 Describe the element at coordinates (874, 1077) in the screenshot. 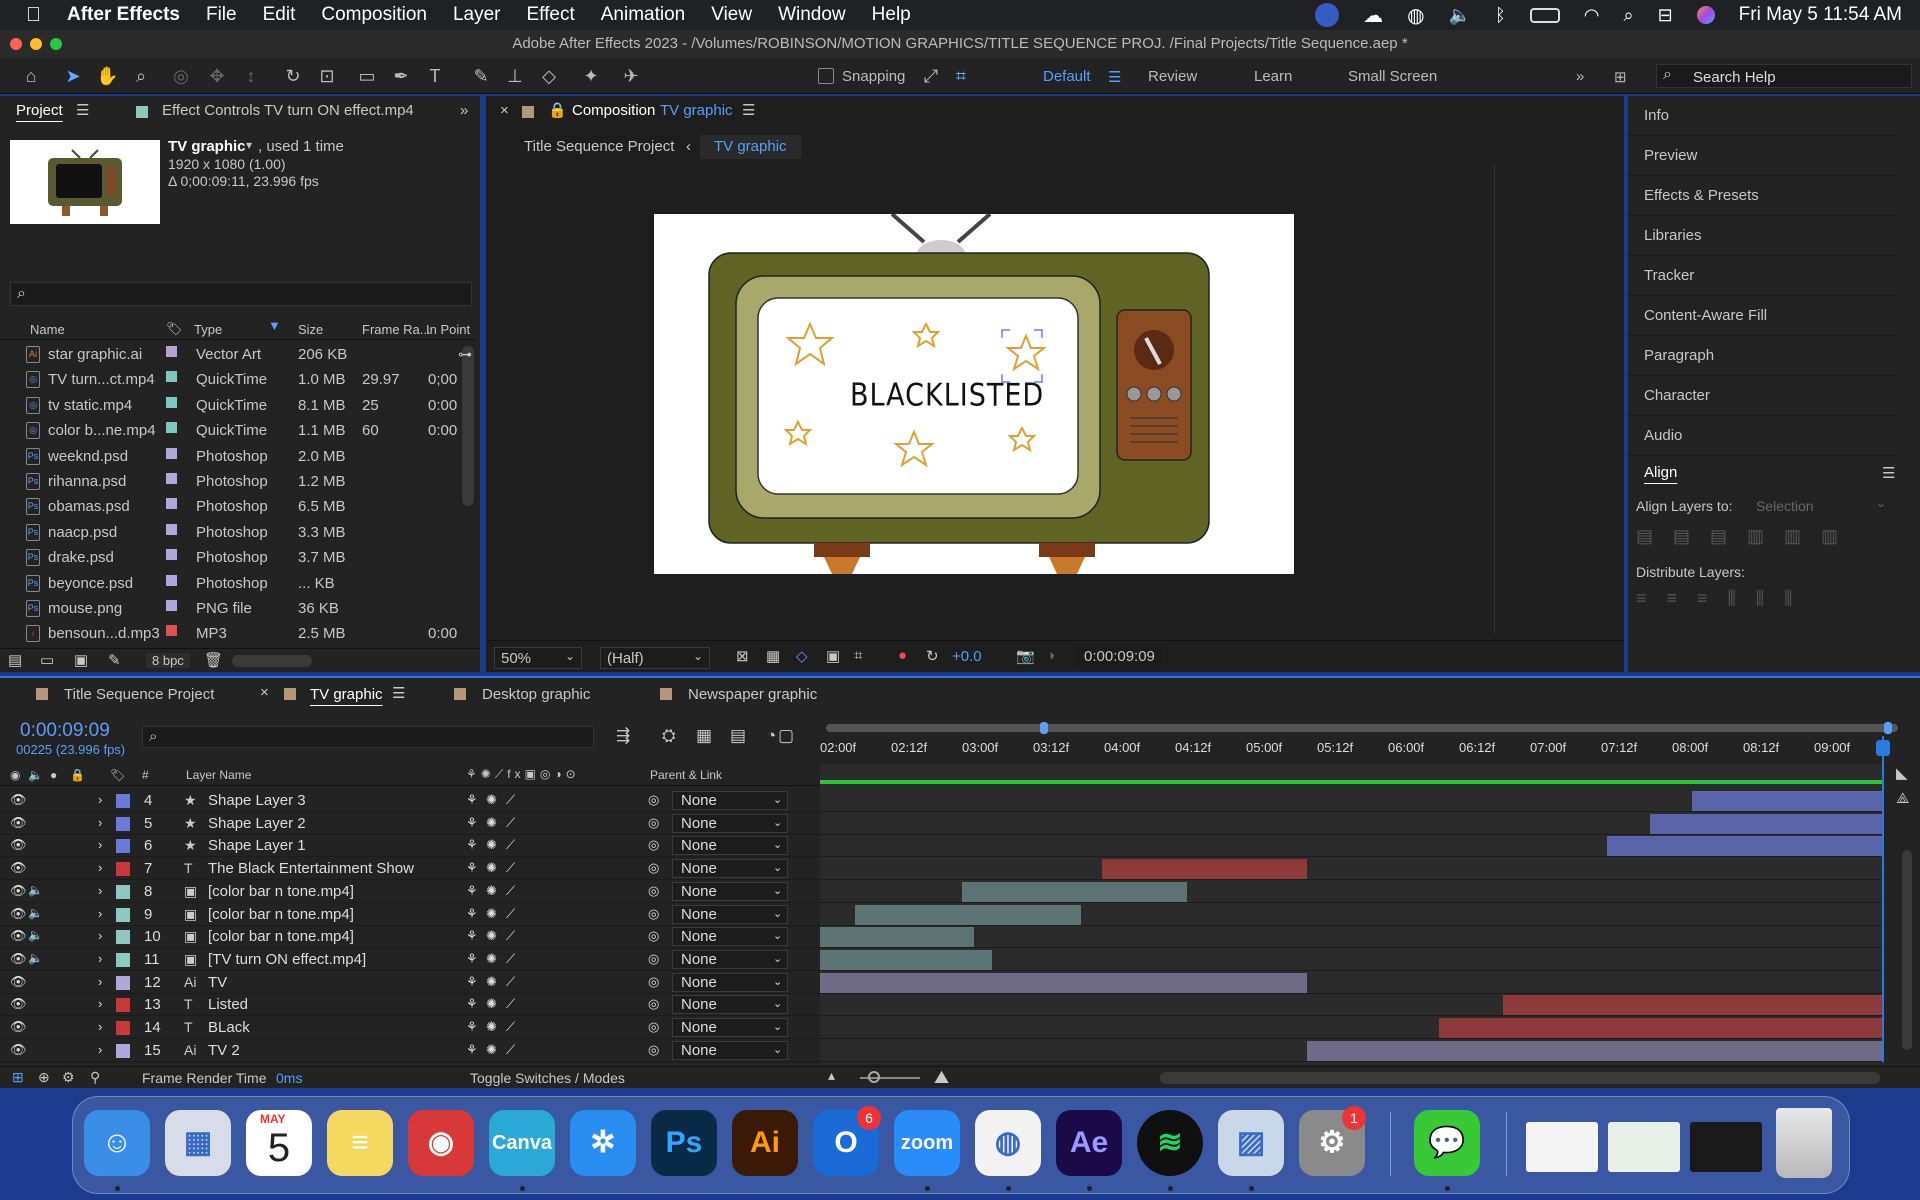

I see `zoom-slider-knob` at that location.